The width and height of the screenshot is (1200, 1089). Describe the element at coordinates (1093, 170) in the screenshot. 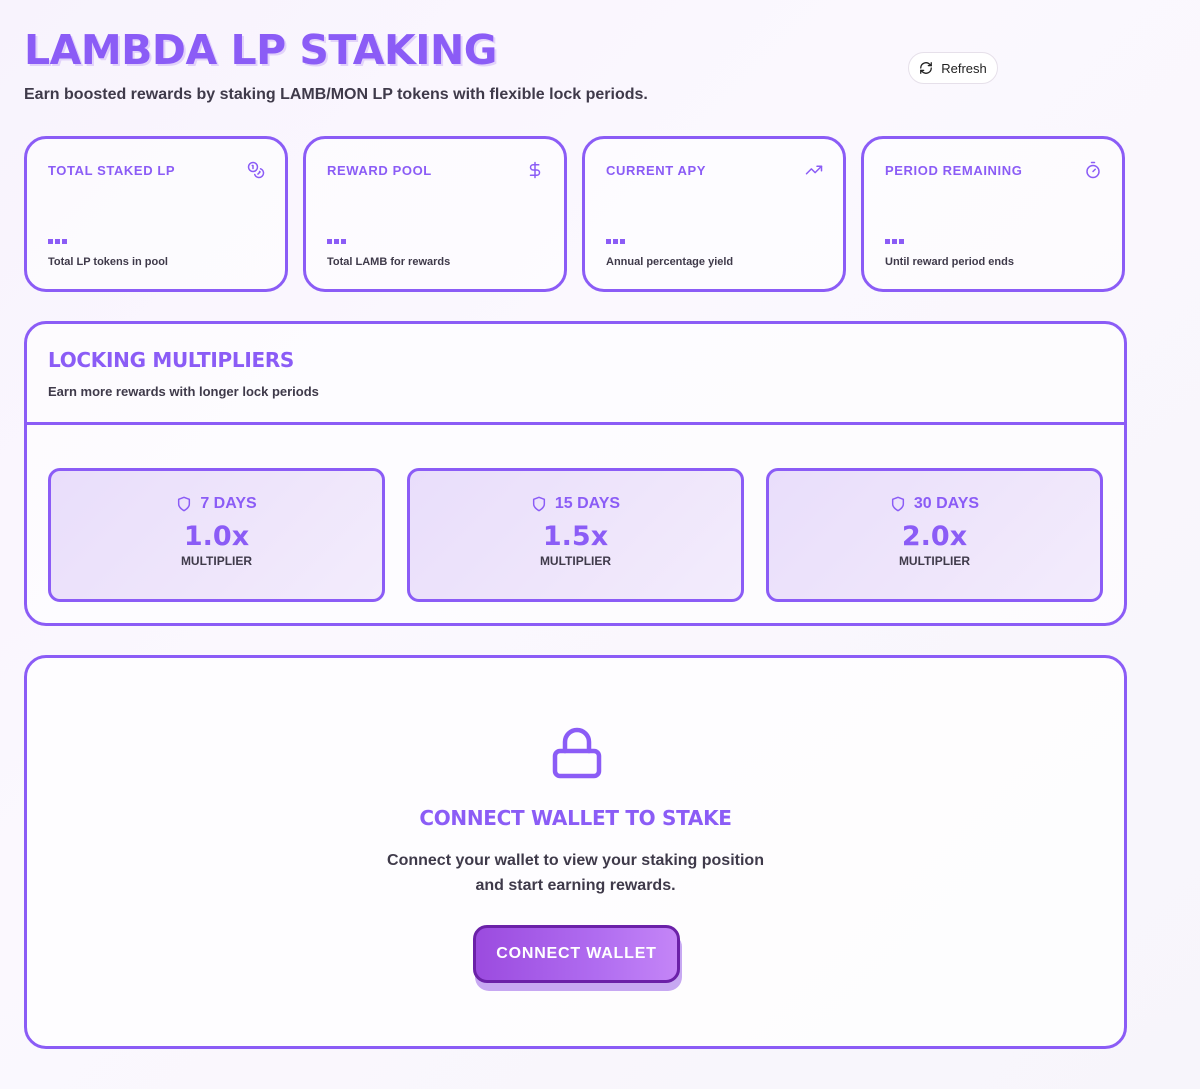

I see `timer-icon` at that location.